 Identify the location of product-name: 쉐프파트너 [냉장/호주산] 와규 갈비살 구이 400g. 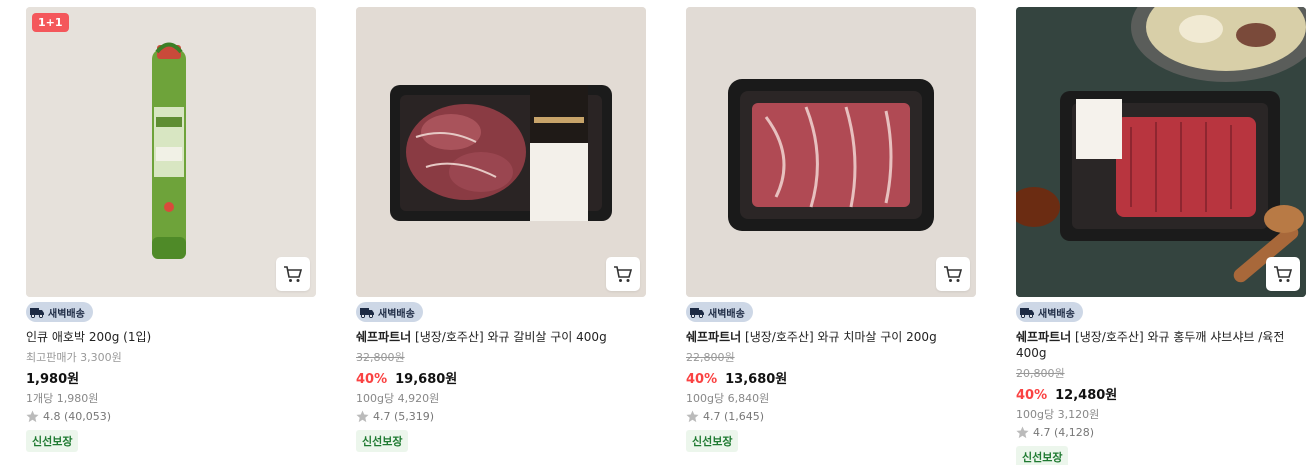
(502, 337).